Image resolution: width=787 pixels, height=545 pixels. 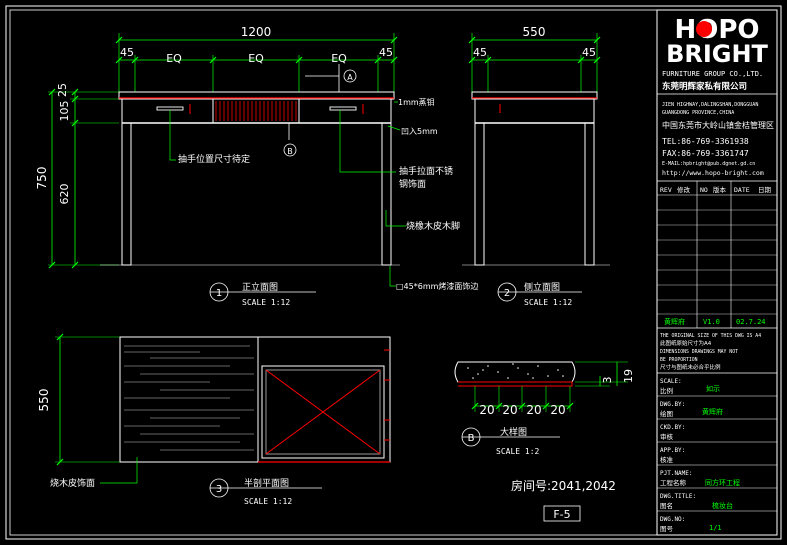 What do you see at coordinates (174, 58) in the screenshot?
I see `dim-eq-1: EQ` at bounding box center [174, 58].